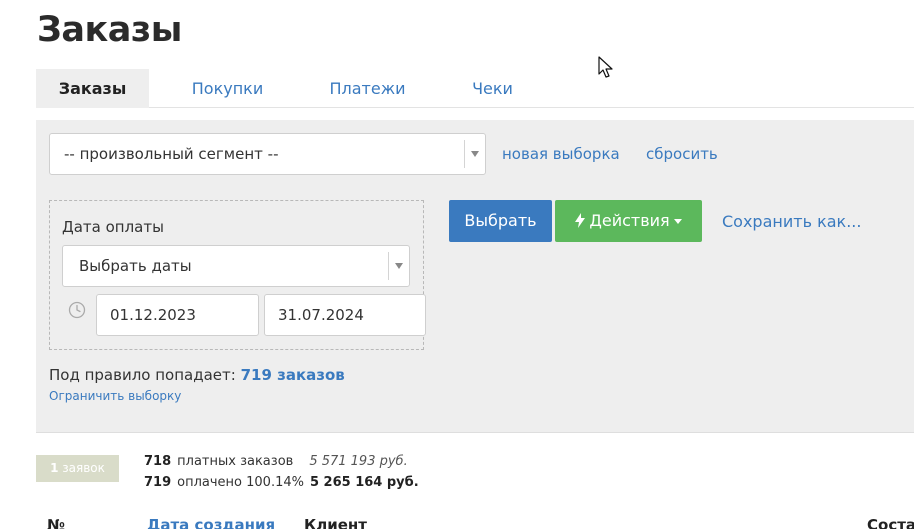 The image size is (914, 529). I want to click on paid-orders-row: 718 платных заказов 5 571 193 руб., so click(281, 461).